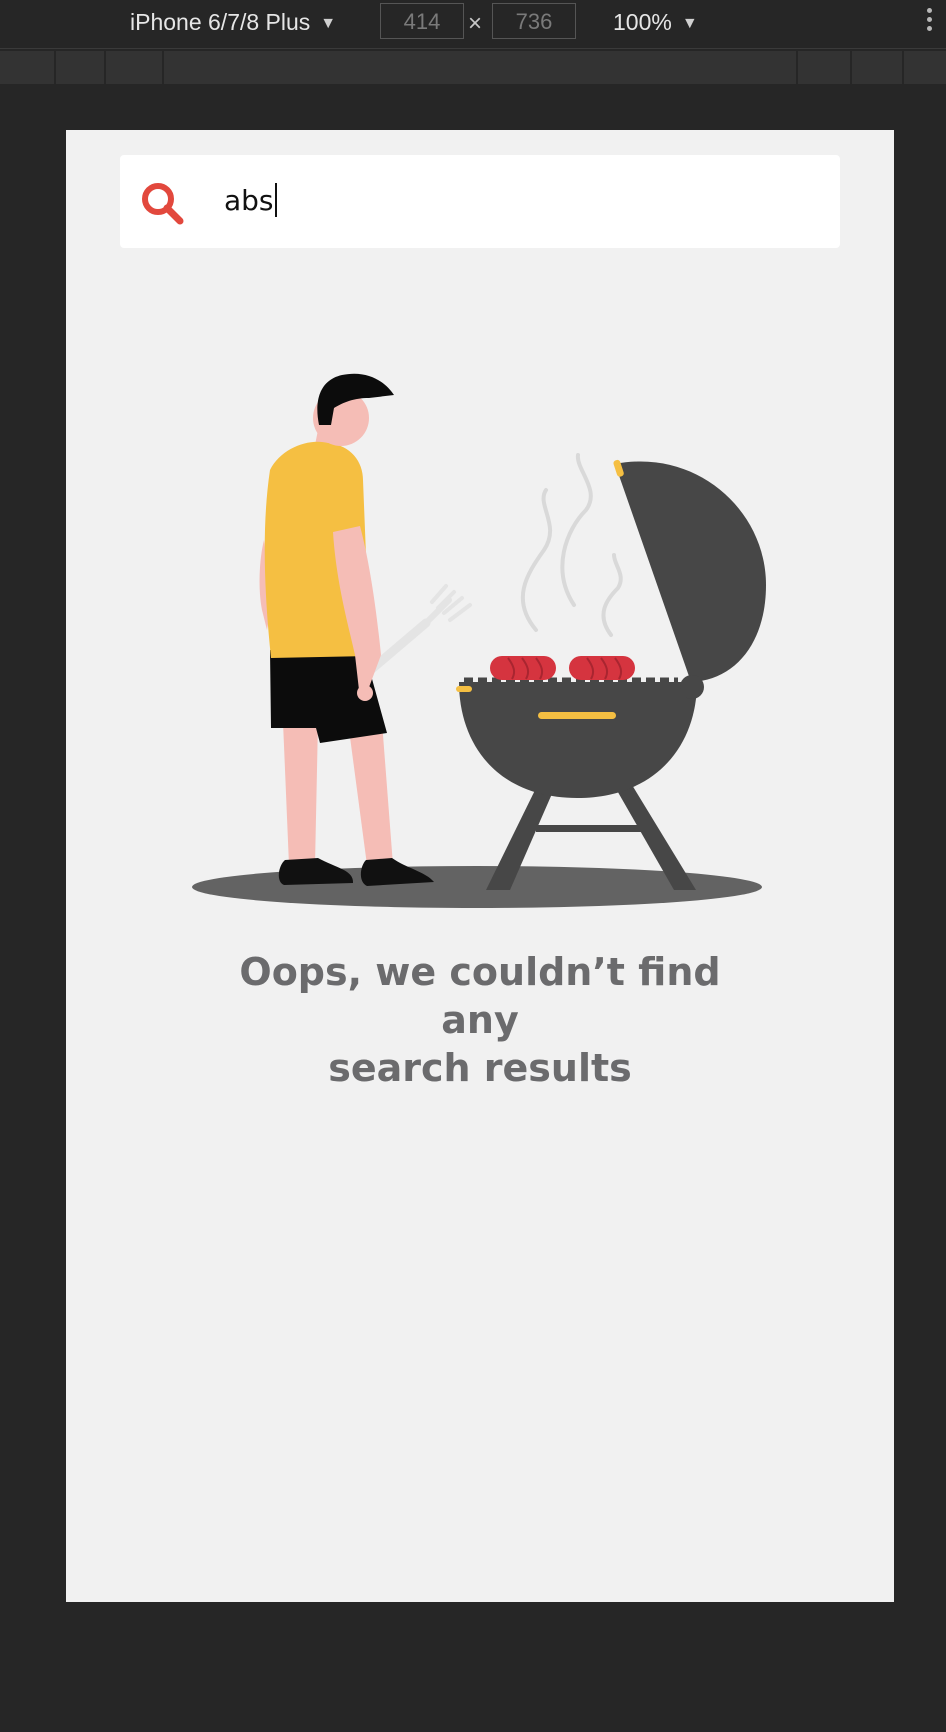 The width and height of the screenshot is (946, 1732). Describe the element at coordinates (480, 972) in the screenshot. I see `message-line: Oops, we couldn’t find` at that location.